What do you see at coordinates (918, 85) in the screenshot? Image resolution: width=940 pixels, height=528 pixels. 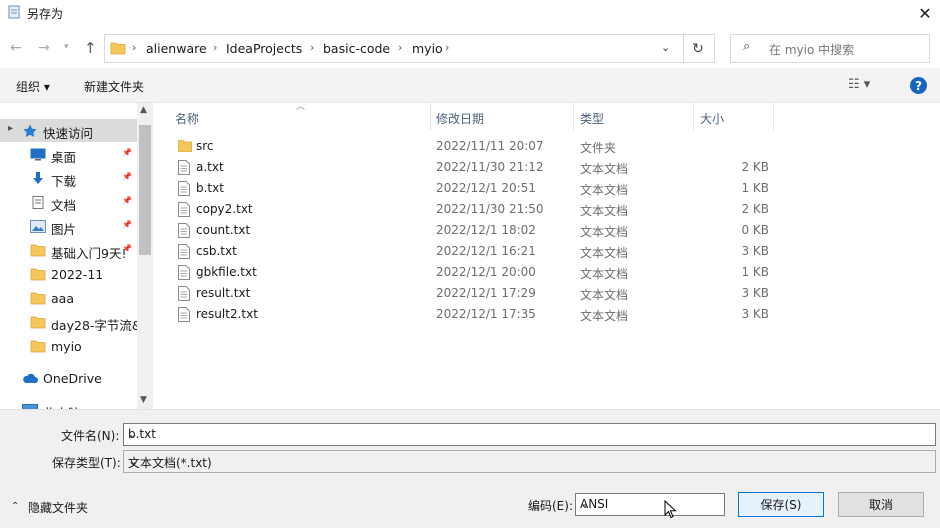 I see `help-icon: ?` at bounding box center [918, 85].